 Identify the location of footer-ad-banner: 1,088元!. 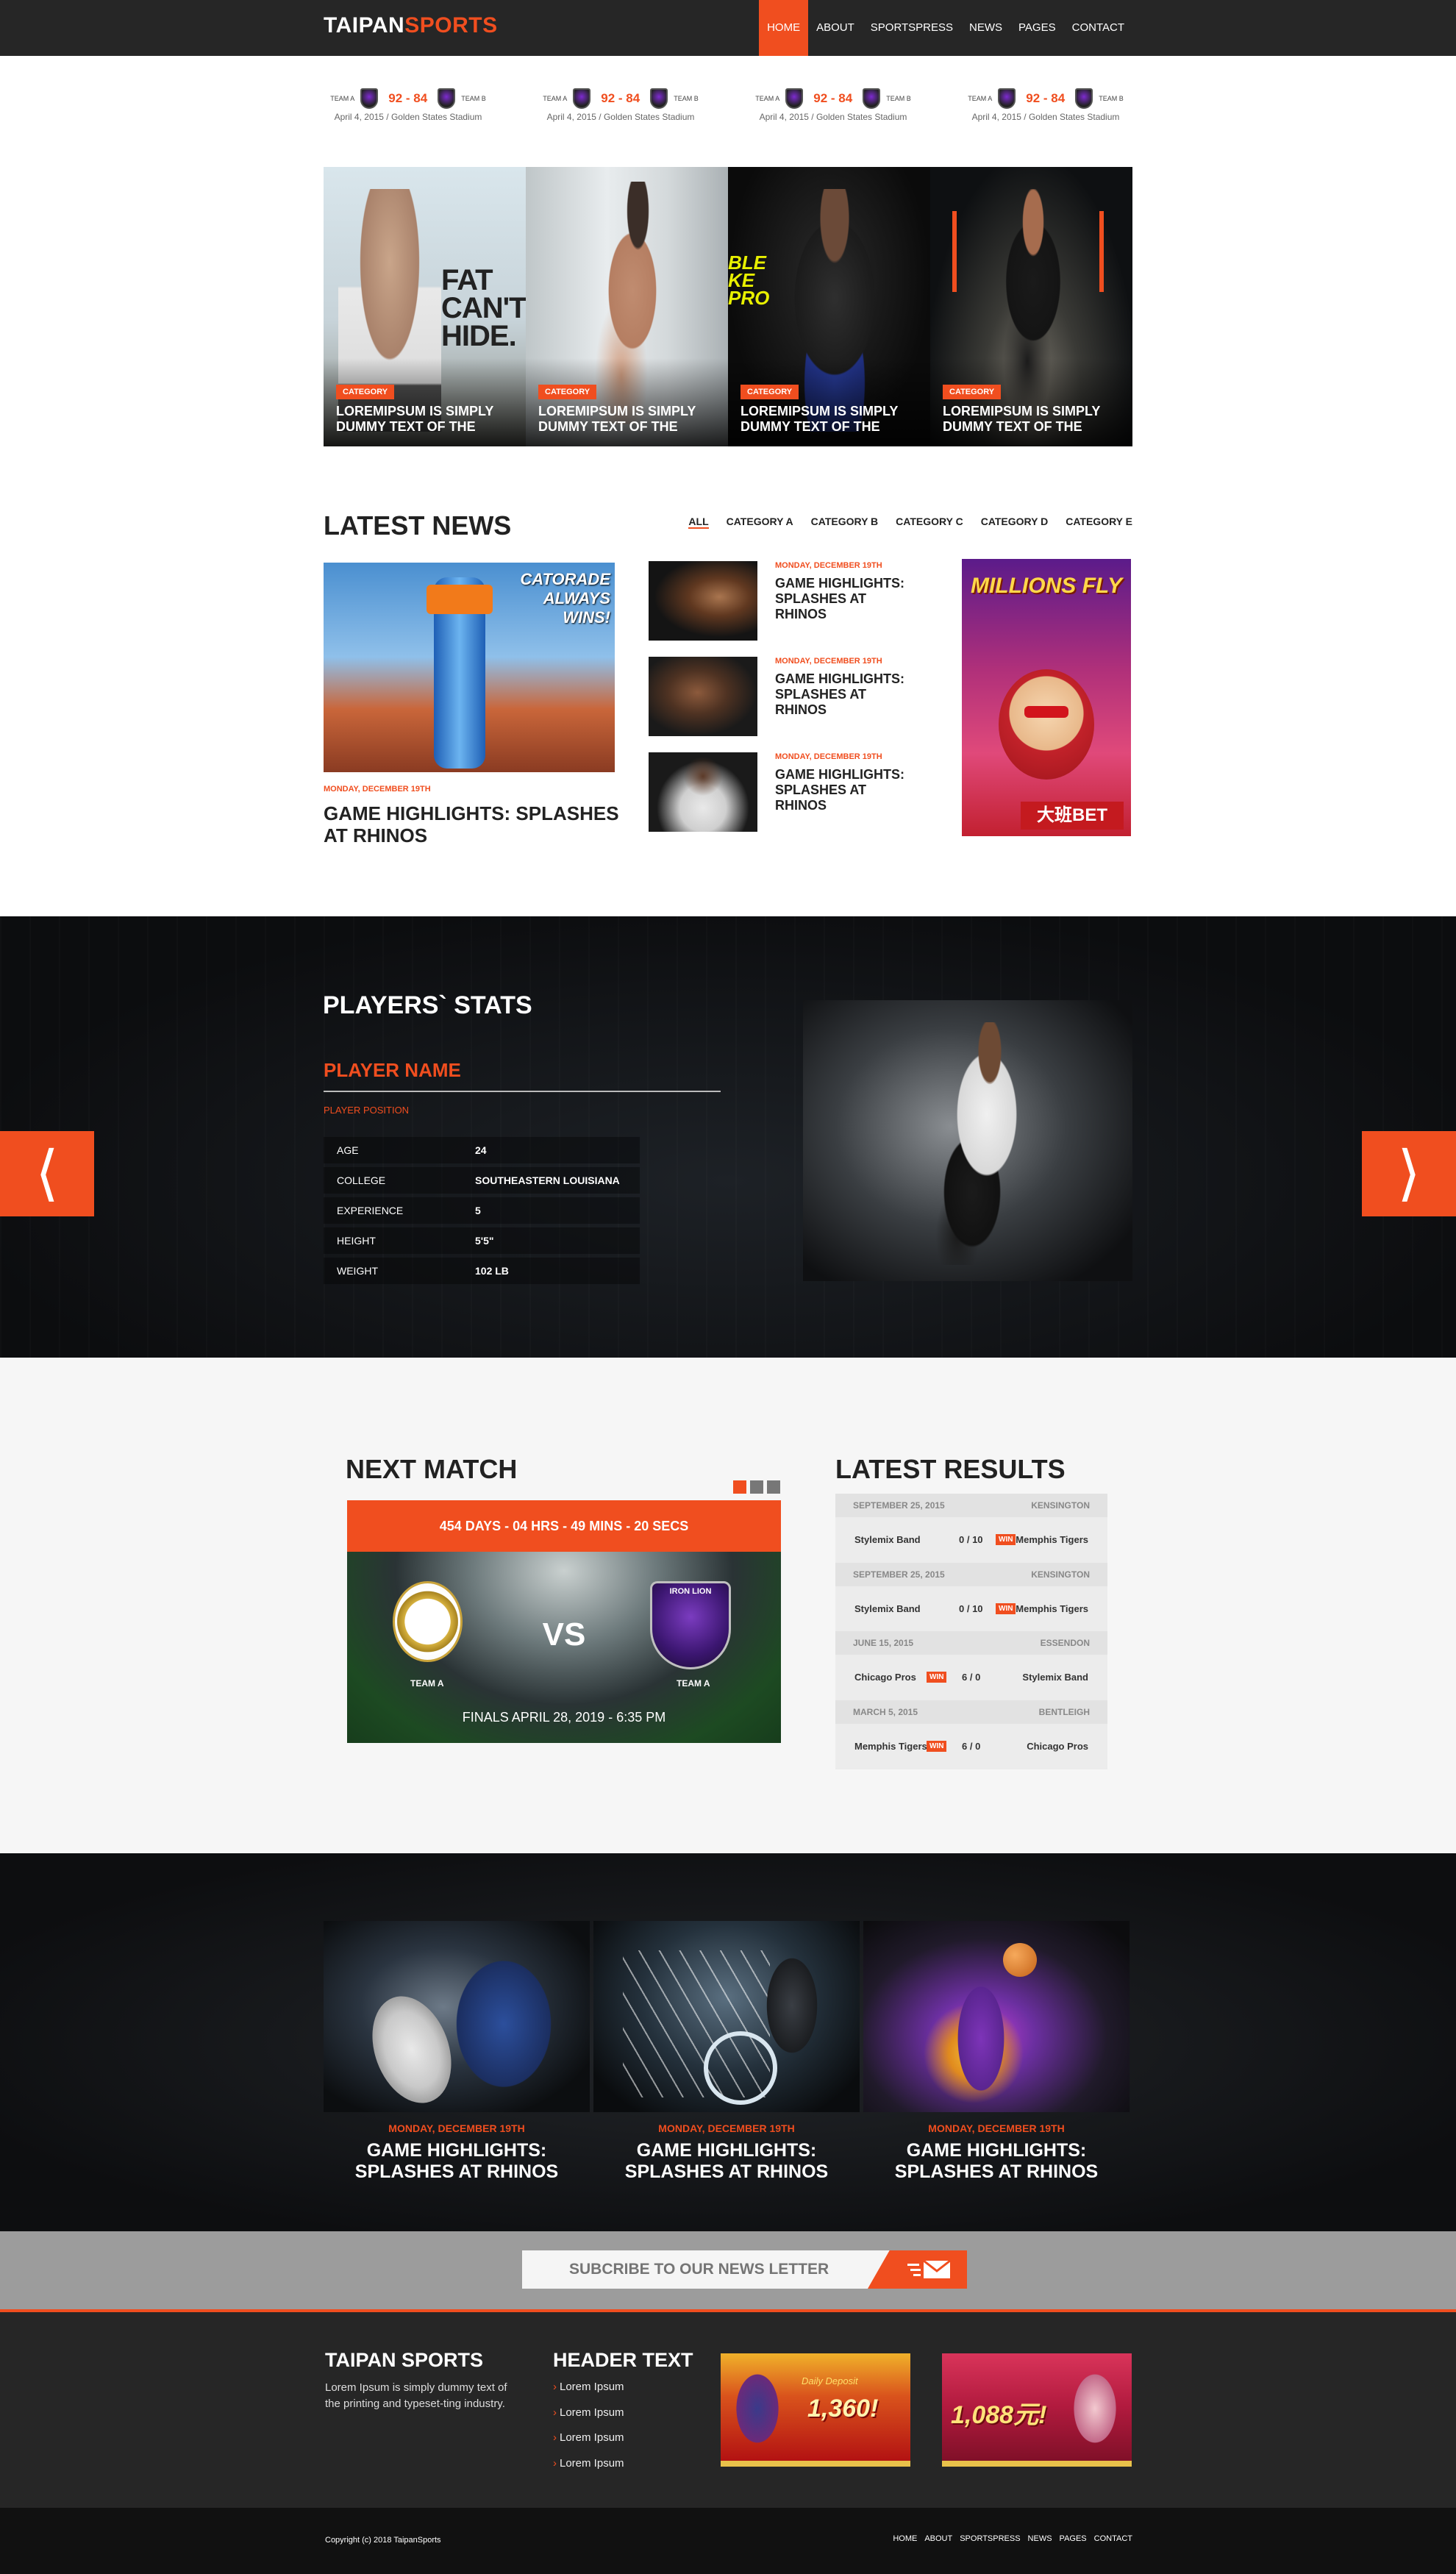
(1037, 2410).